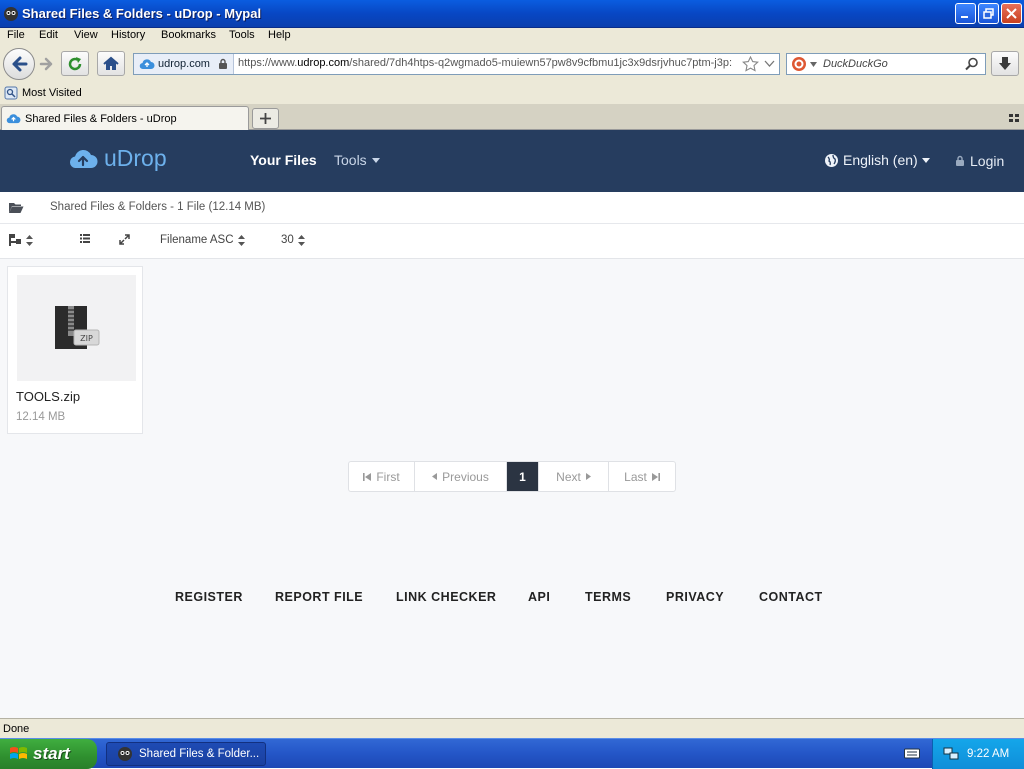  What do you see at coordinates (83, 158) in the screenshot?
I see `cloud-upload-logo-icon` at bounding box center [83, 158].